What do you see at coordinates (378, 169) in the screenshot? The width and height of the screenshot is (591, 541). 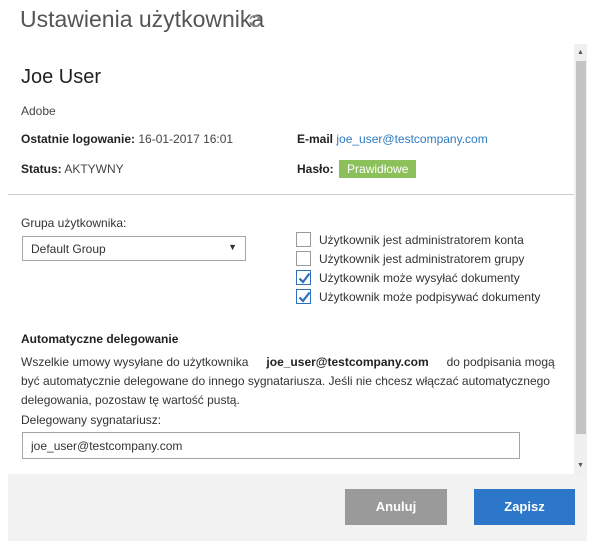 I see `password-status-badge: Prawidłowe` at bounding box center [378, 169].